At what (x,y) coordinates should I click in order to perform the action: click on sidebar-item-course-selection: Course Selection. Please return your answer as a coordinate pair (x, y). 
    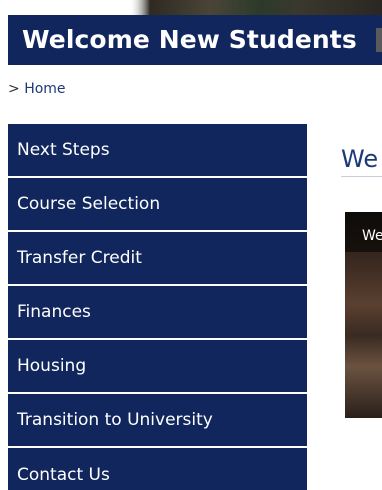
    Looking at the image, I should click on (157, 205).